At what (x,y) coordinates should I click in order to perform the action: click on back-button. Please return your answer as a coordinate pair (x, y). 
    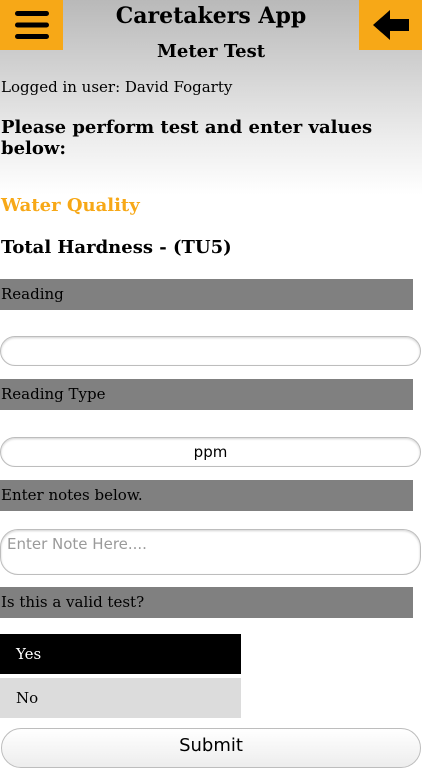
    Looking at the image, I should click on (390, 25).